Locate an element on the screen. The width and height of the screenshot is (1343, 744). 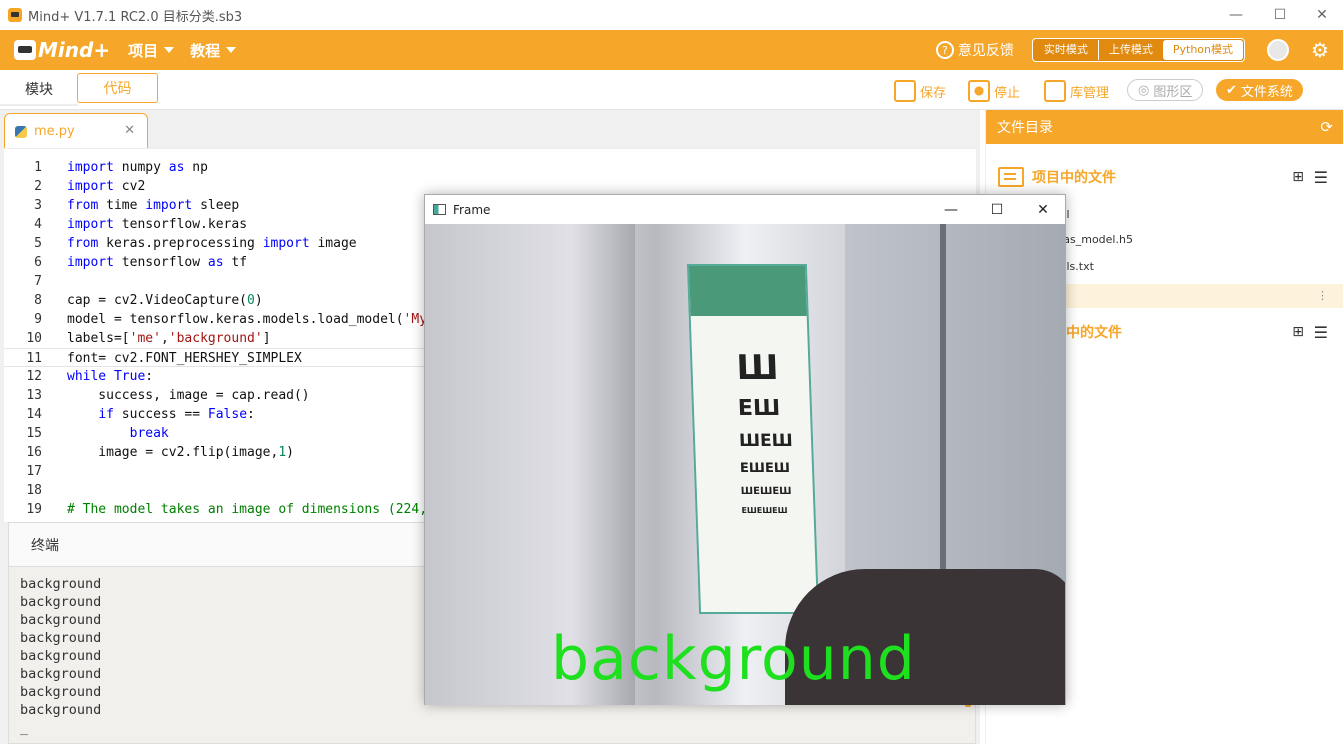
tab-code: 代码 is located at coordinates (117, 88).